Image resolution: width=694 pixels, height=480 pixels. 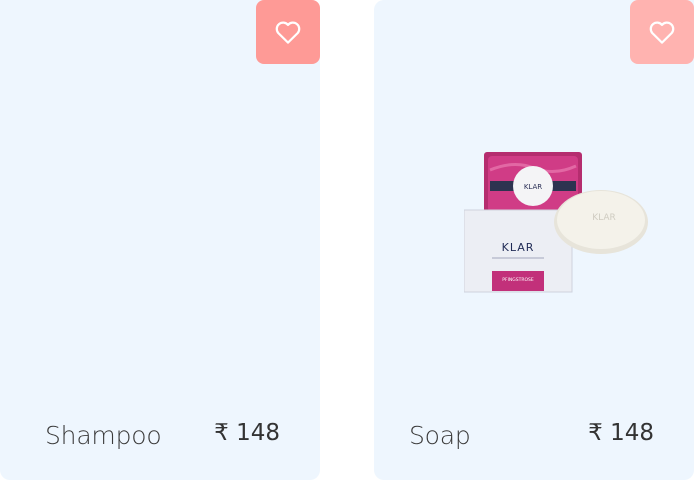 I want to click on product-name: Soap, so click(x=440, y=435).